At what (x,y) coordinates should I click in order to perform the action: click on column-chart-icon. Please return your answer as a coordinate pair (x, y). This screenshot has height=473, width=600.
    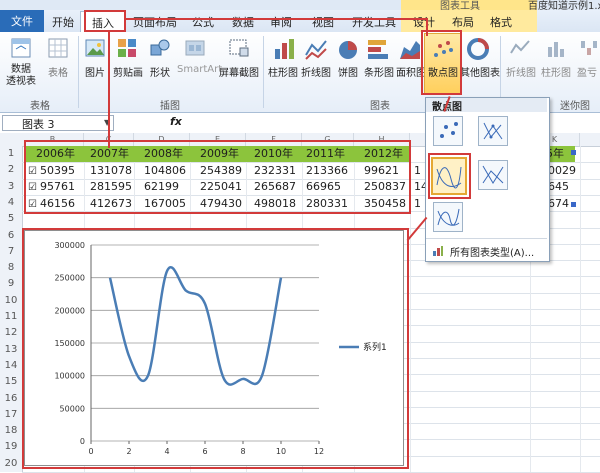
    Looking at the image, I should click on (284, 49).